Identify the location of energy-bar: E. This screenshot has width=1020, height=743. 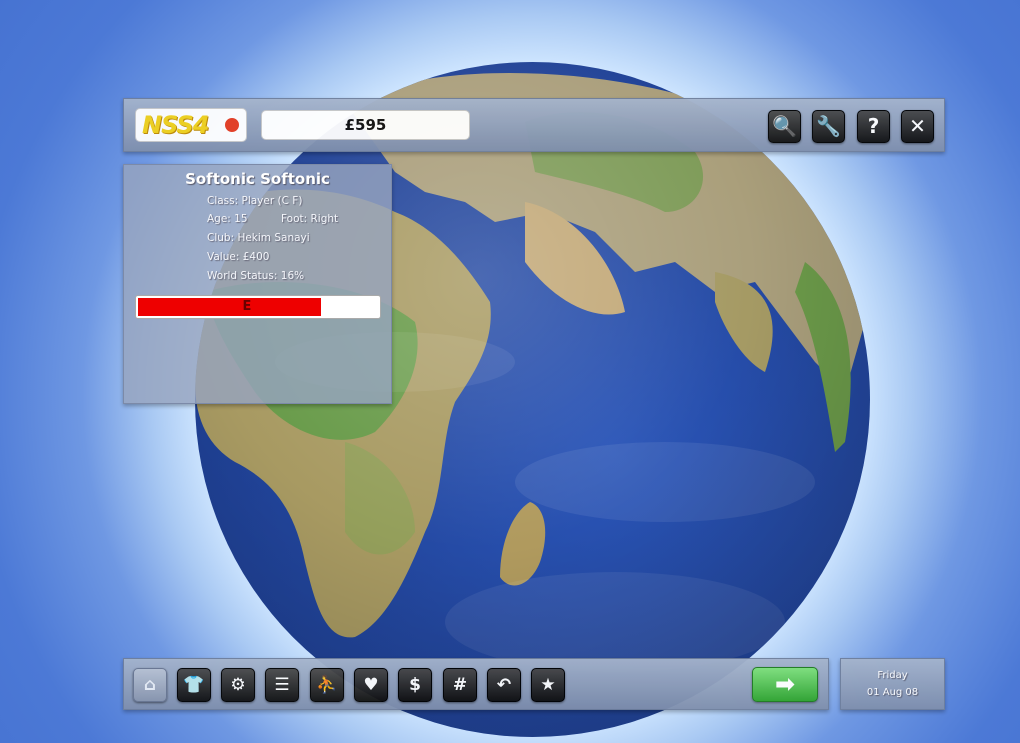
(258, 307).